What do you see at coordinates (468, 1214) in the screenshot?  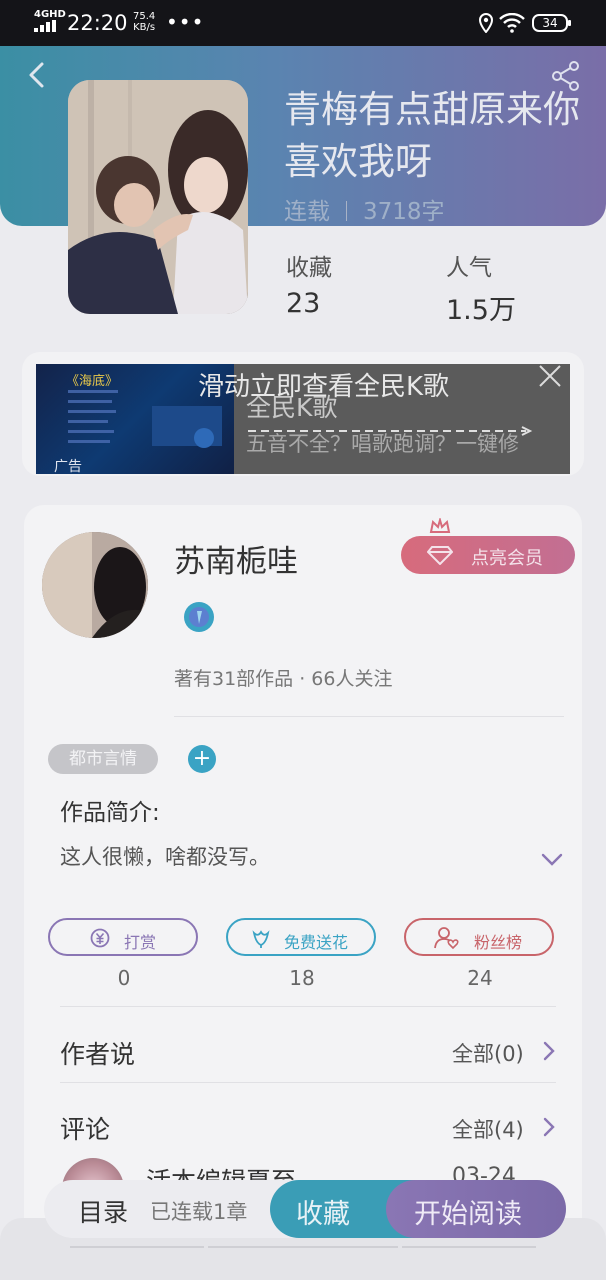 I see `start-reading-label: 开始阅读` at bounding box center [468, 1214].